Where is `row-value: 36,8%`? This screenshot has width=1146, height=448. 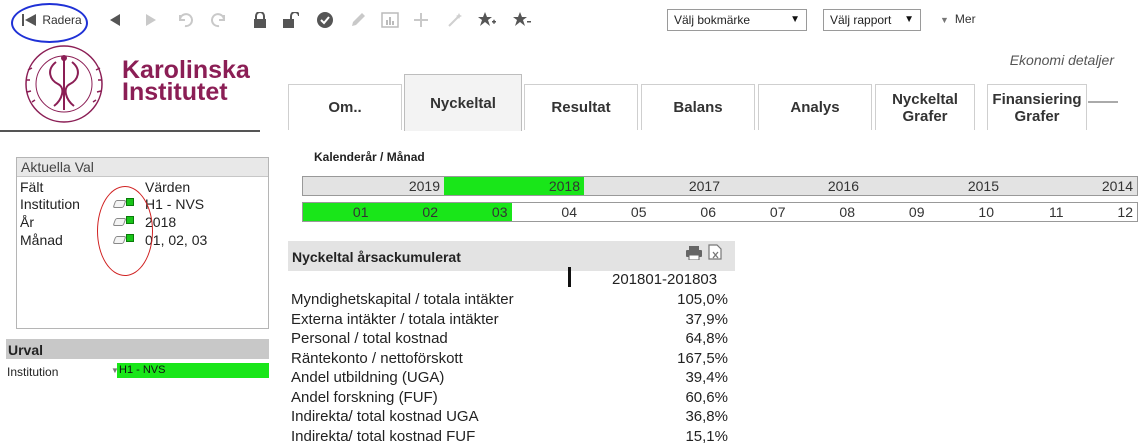 row-value: 36,8% is located at coordinates (706, 416).